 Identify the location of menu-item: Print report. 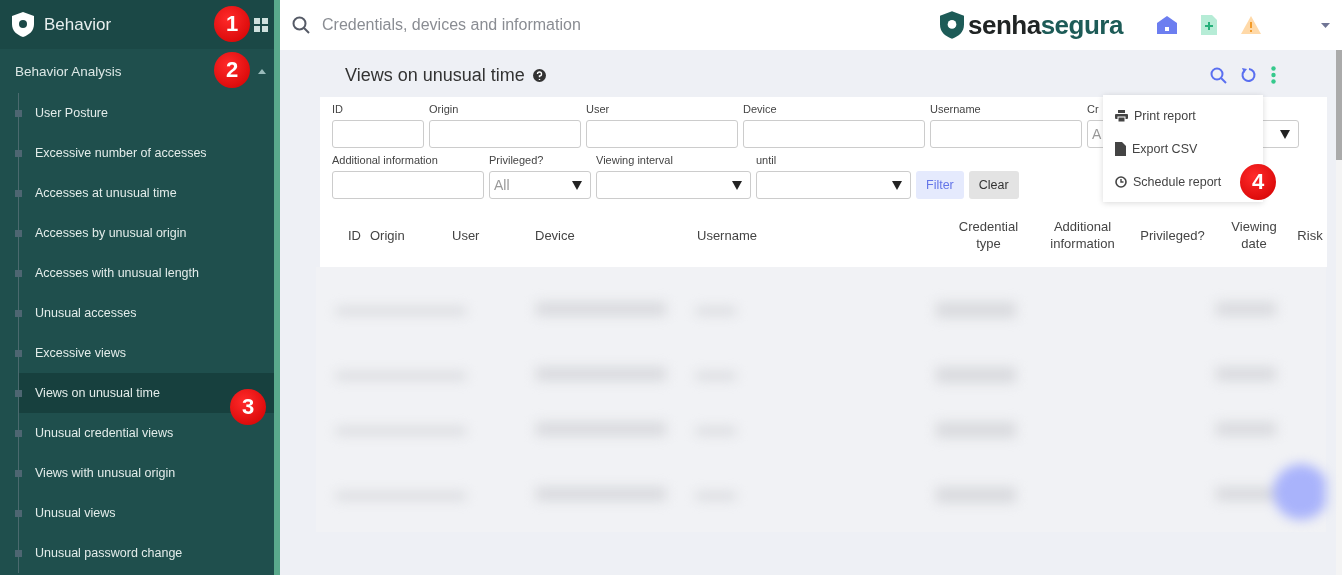
(1149, 115).